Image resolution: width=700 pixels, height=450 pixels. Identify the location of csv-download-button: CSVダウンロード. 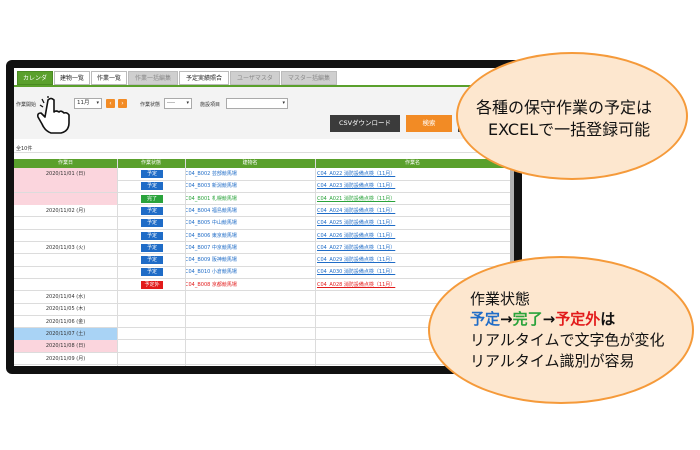
(365, 123).